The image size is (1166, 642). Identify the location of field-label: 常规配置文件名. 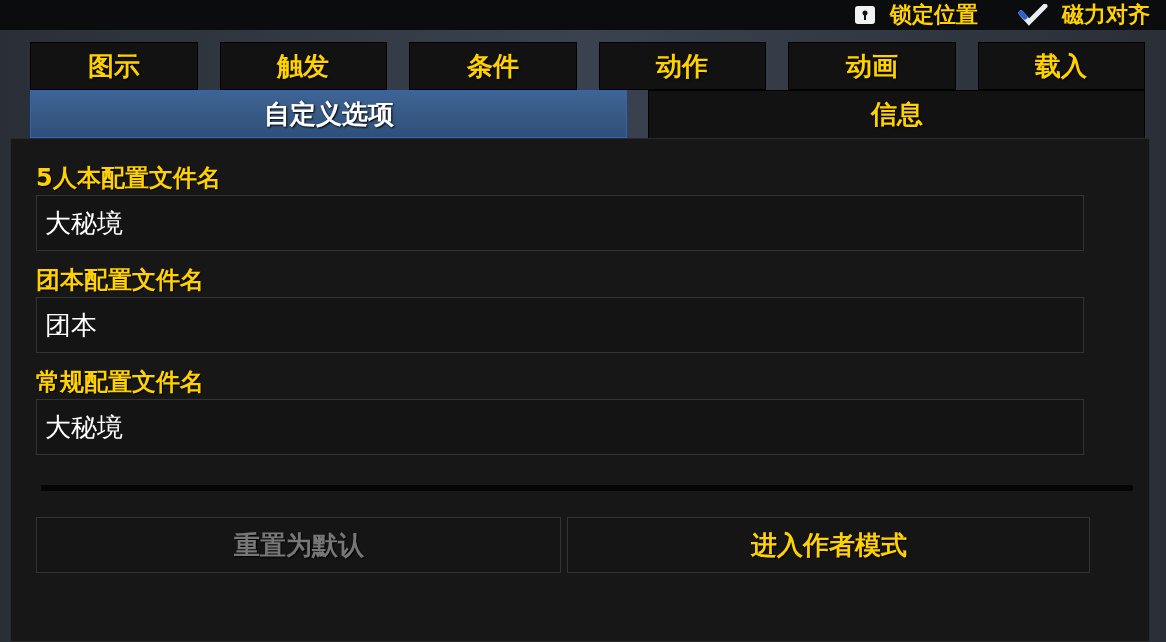
(120, 382).